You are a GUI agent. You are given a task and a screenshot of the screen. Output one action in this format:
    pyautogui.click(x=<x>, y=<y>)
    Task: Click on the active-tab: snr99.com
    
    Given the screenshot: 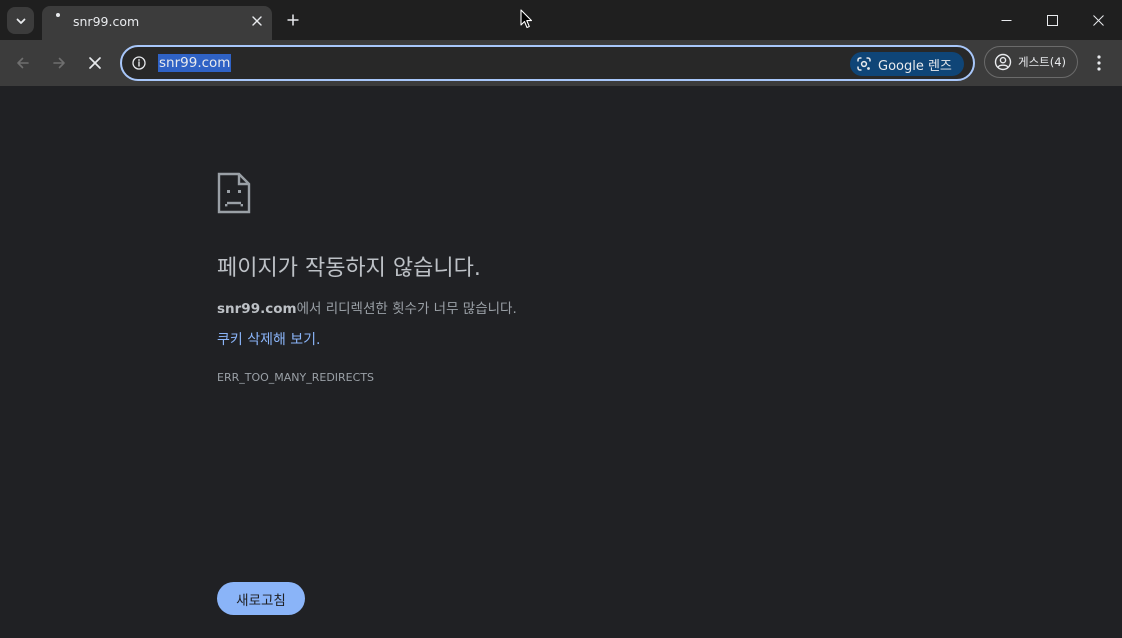 What is the action you would take?
    pyautogui.click(x=157, y=23)
    